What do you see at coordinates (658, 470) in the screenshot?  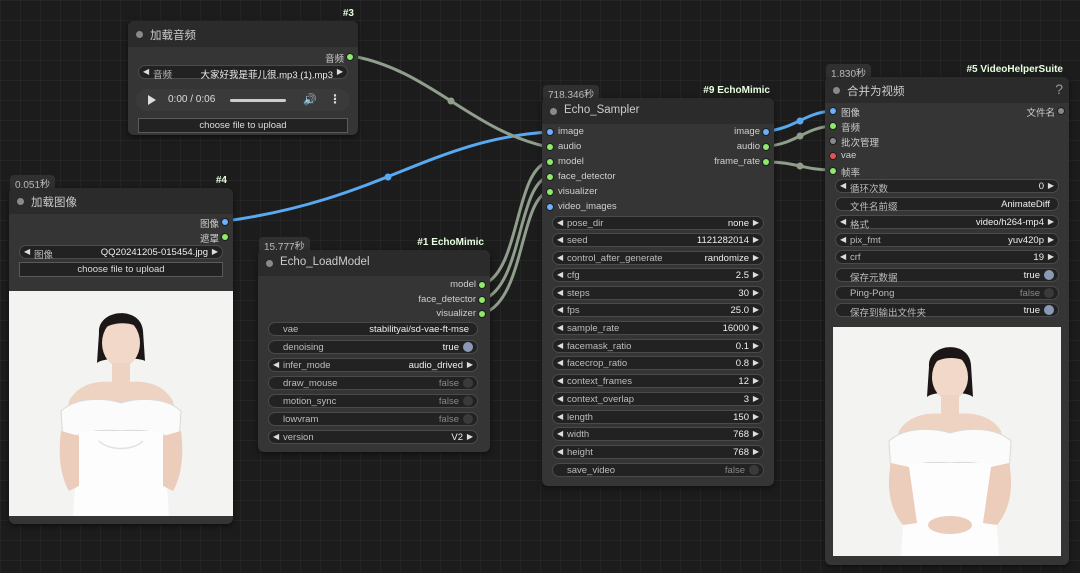 I see `save-video-toggle: save_video false` at bounding box center [658, 470].